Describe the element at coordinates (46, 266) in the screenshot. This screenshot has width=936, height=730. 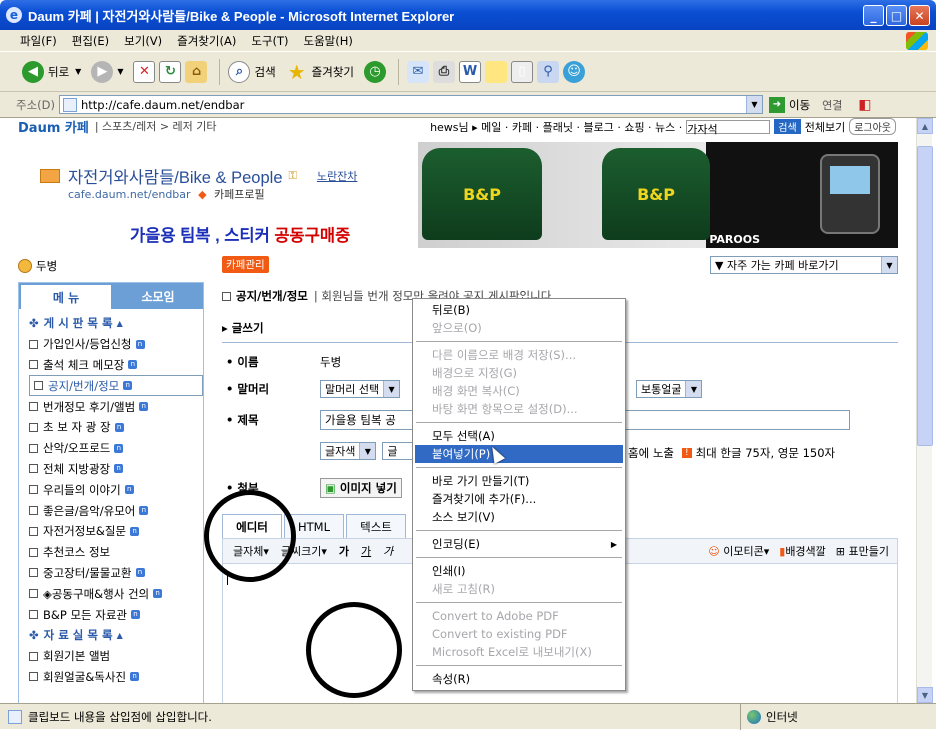
I see `user-nickname: 두병` at that location.